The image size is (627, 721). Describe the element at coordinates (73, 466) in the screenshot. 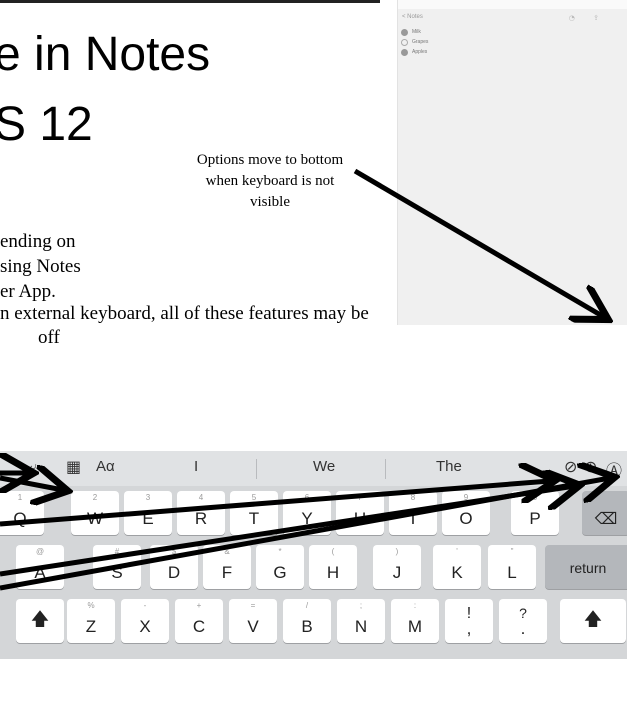

I see `table-icon: ▦` at that location.